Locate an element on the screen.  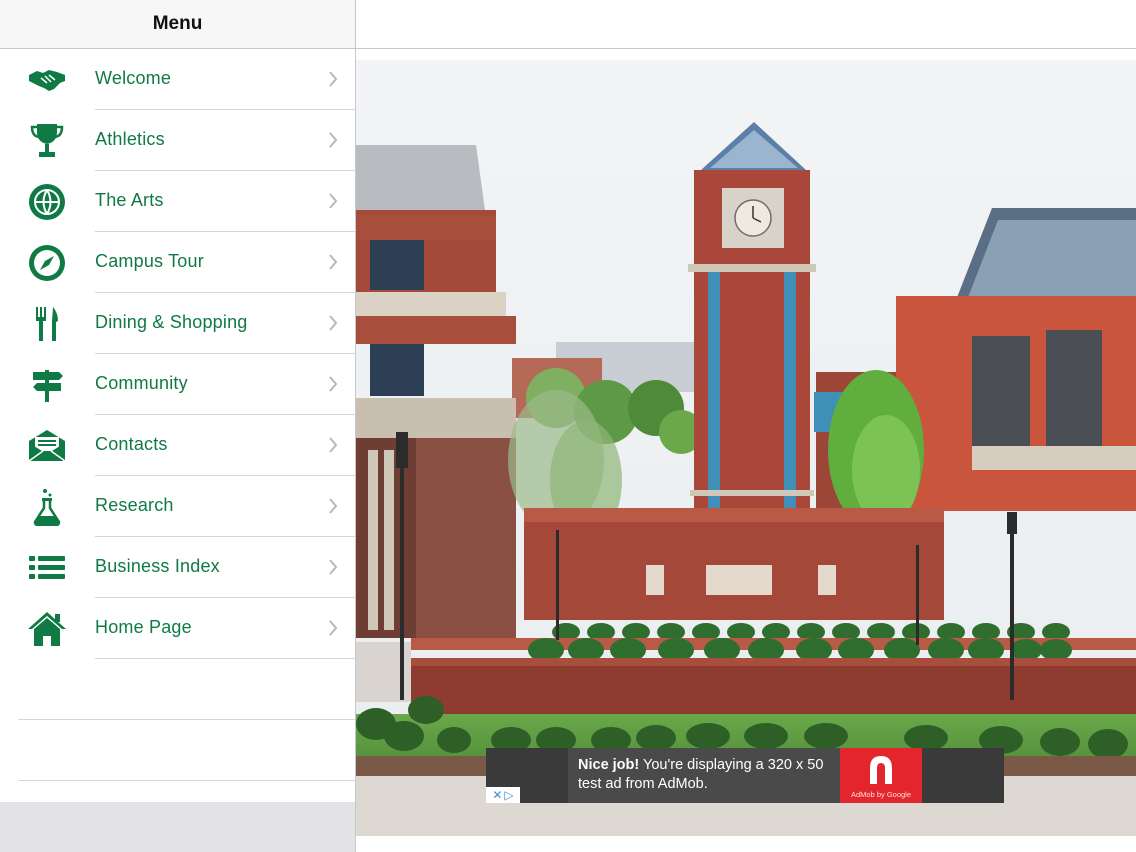
trophy-icon is located at coordinates (47, 141).